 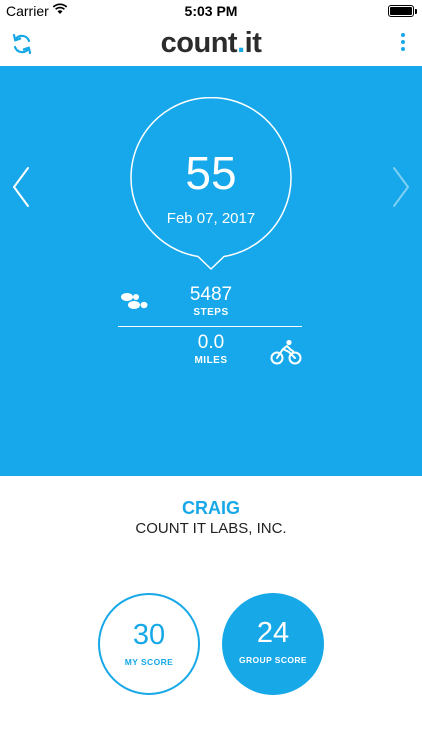 I want to click on stats-divider, so click(x=210, y=326).